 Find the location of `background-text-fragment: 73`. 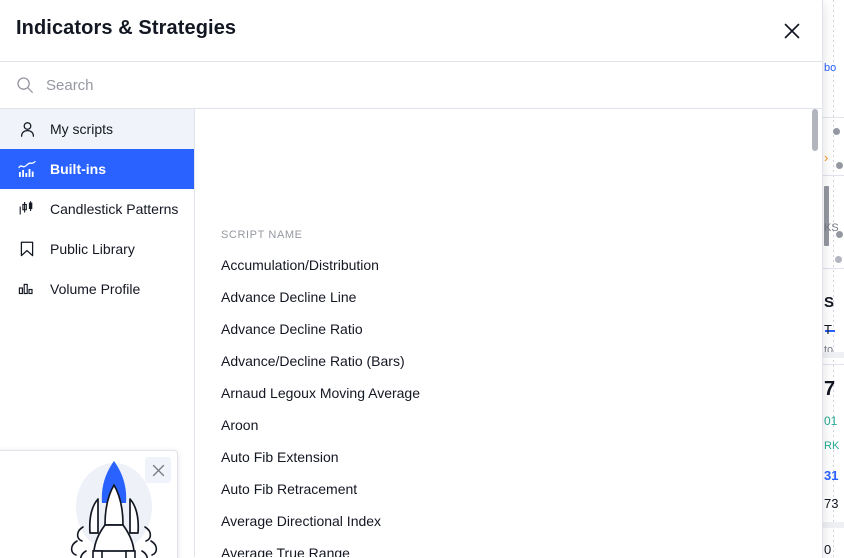

background-text-fragment: 73 is located at coordinates (831, 503).